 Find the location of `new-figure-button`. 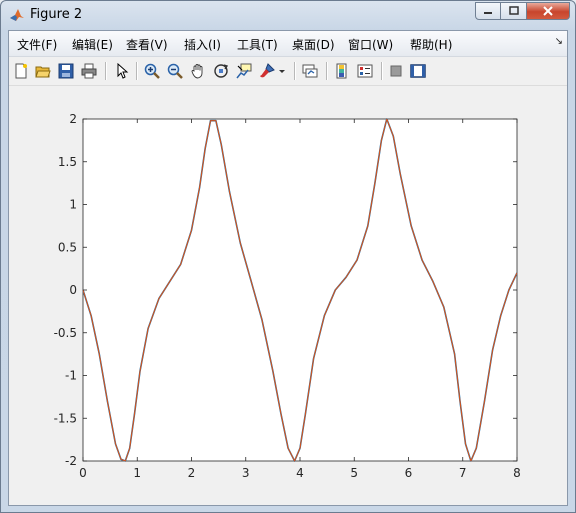

new-figure-button is located at coordinates (21, 71).